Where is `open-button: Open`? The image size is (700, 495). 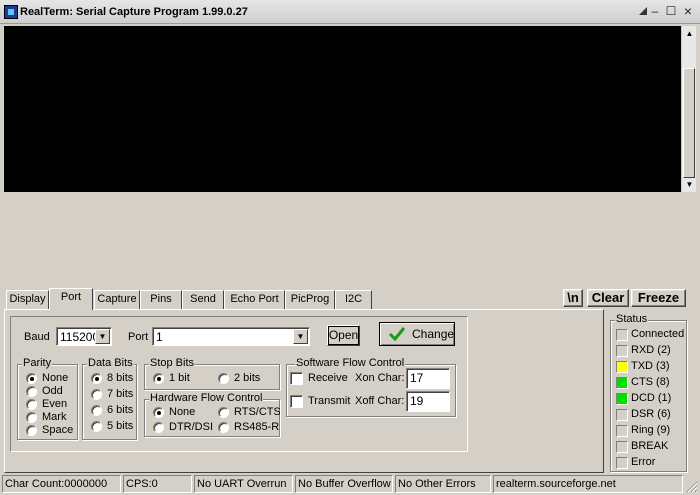 open-button: Open is located at coordinates (343, 335).